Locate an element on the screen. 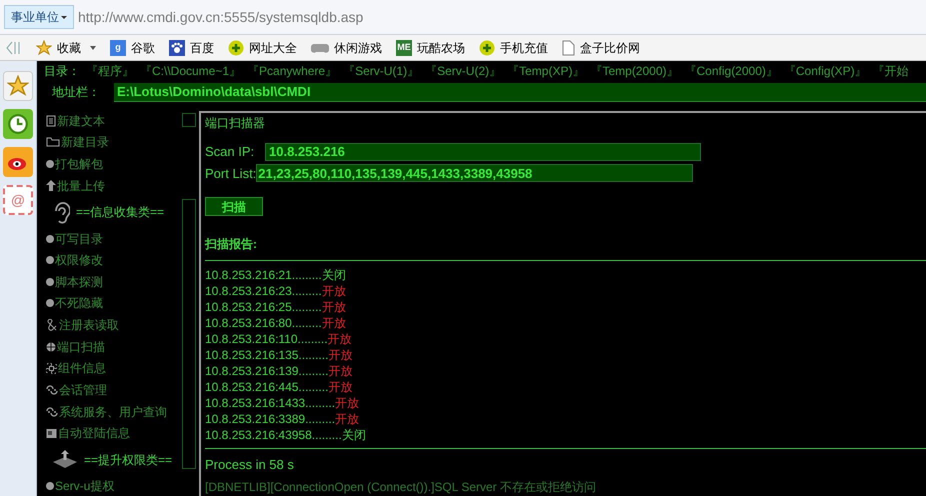 The width and height of the screenshot is (926, 496). section-heading: ==提升权限类== is located at coordinates (128, 460).